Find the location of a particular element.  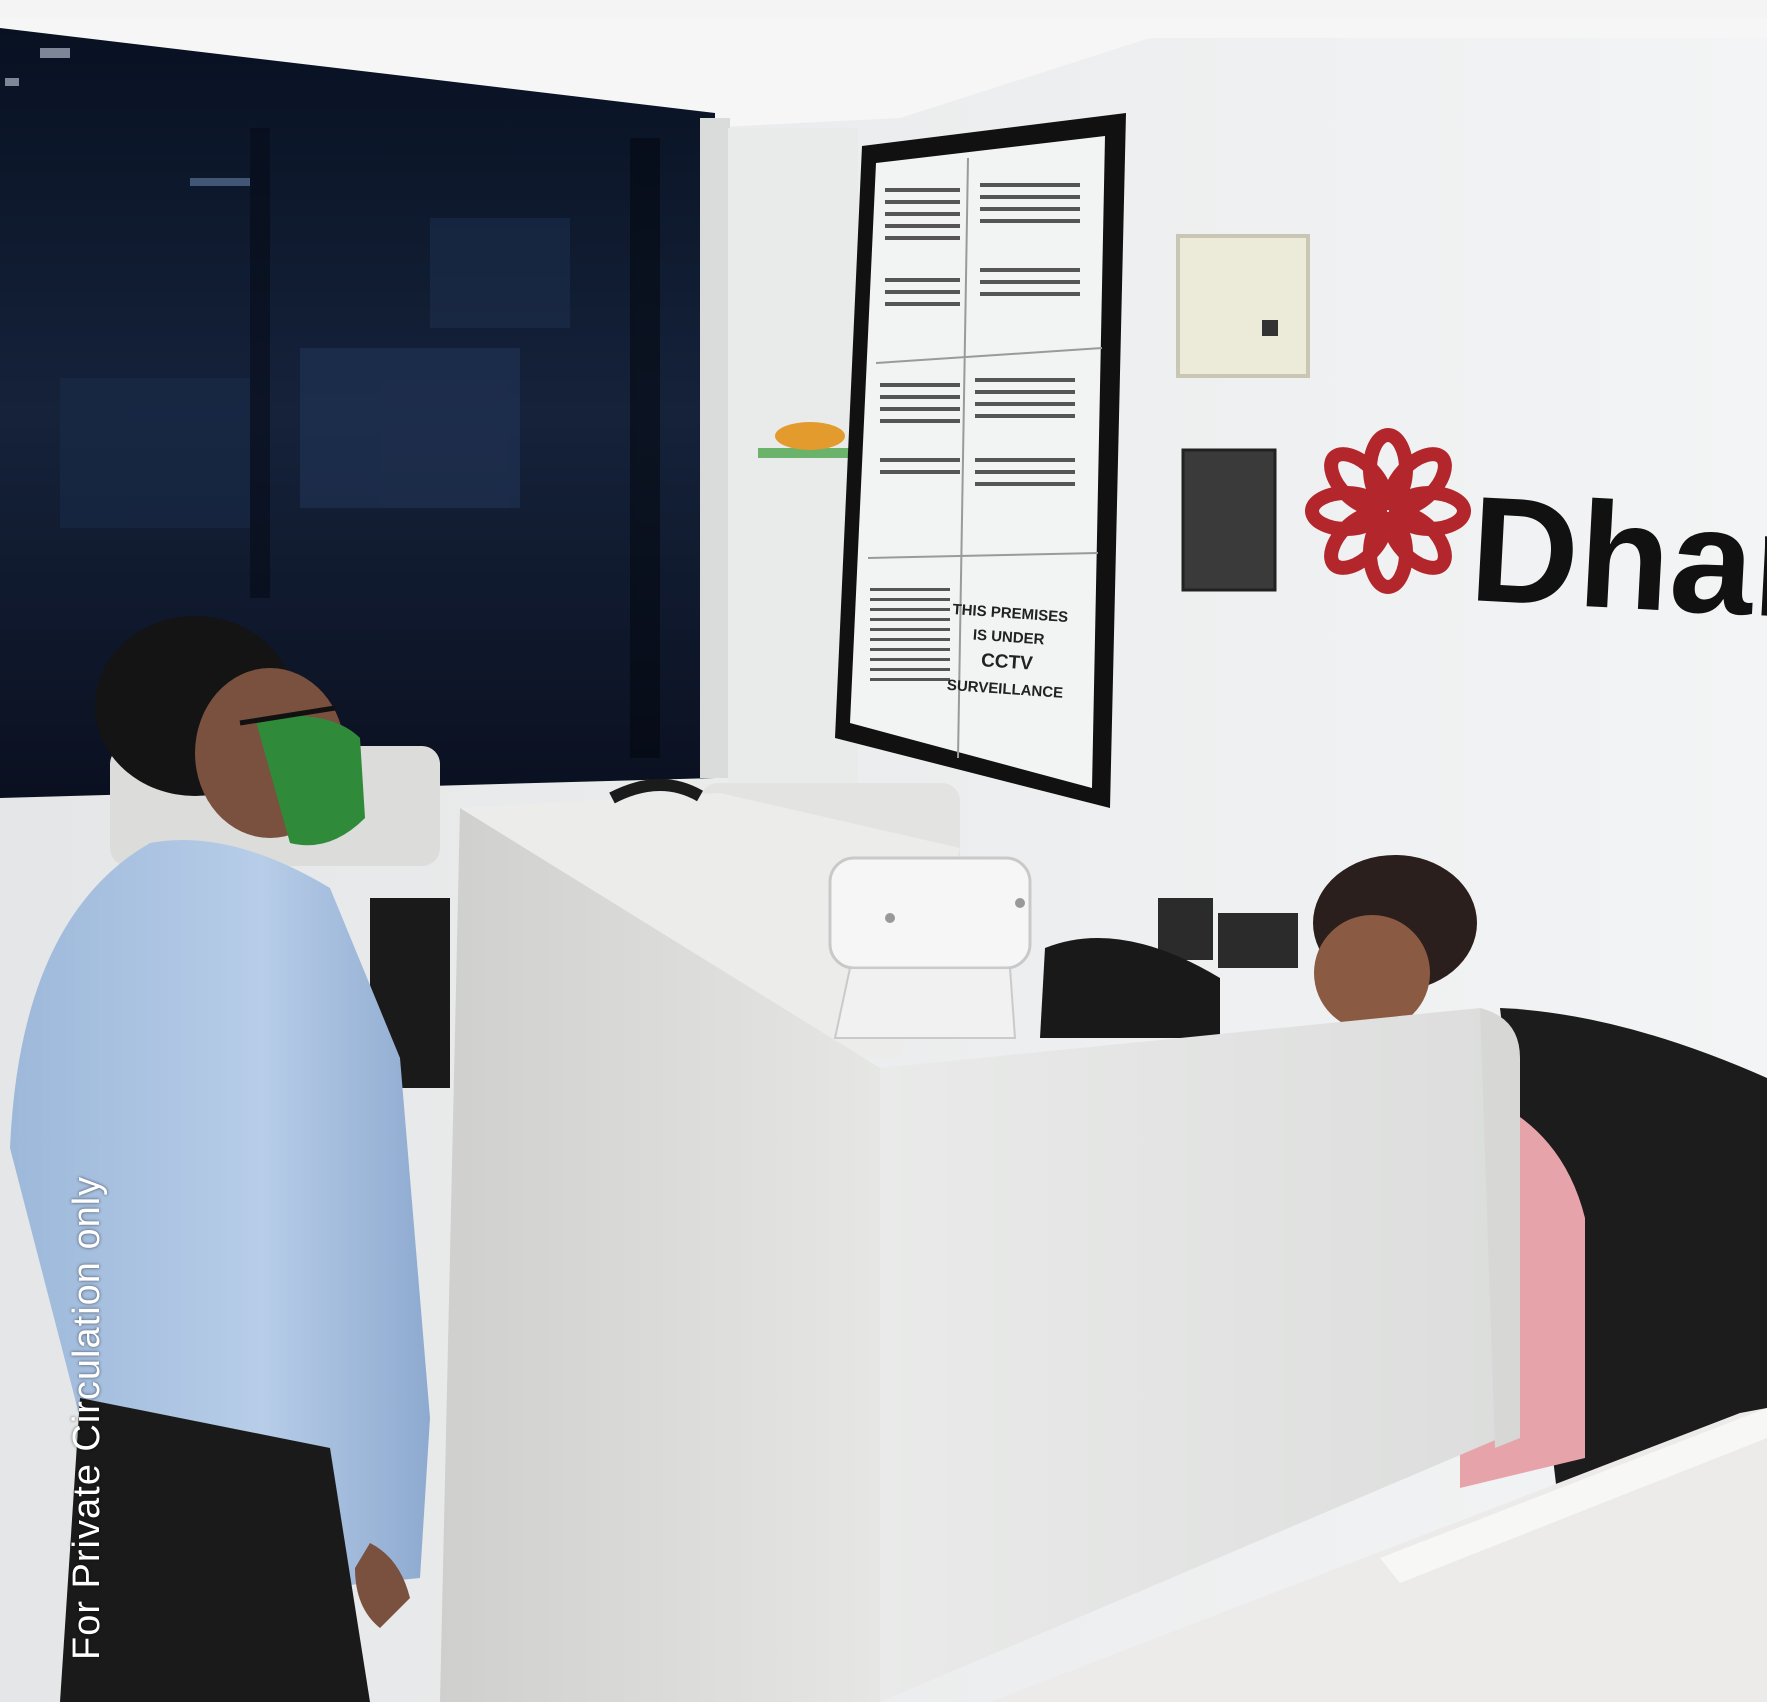

window-frame is located at coordinates (715, 448).